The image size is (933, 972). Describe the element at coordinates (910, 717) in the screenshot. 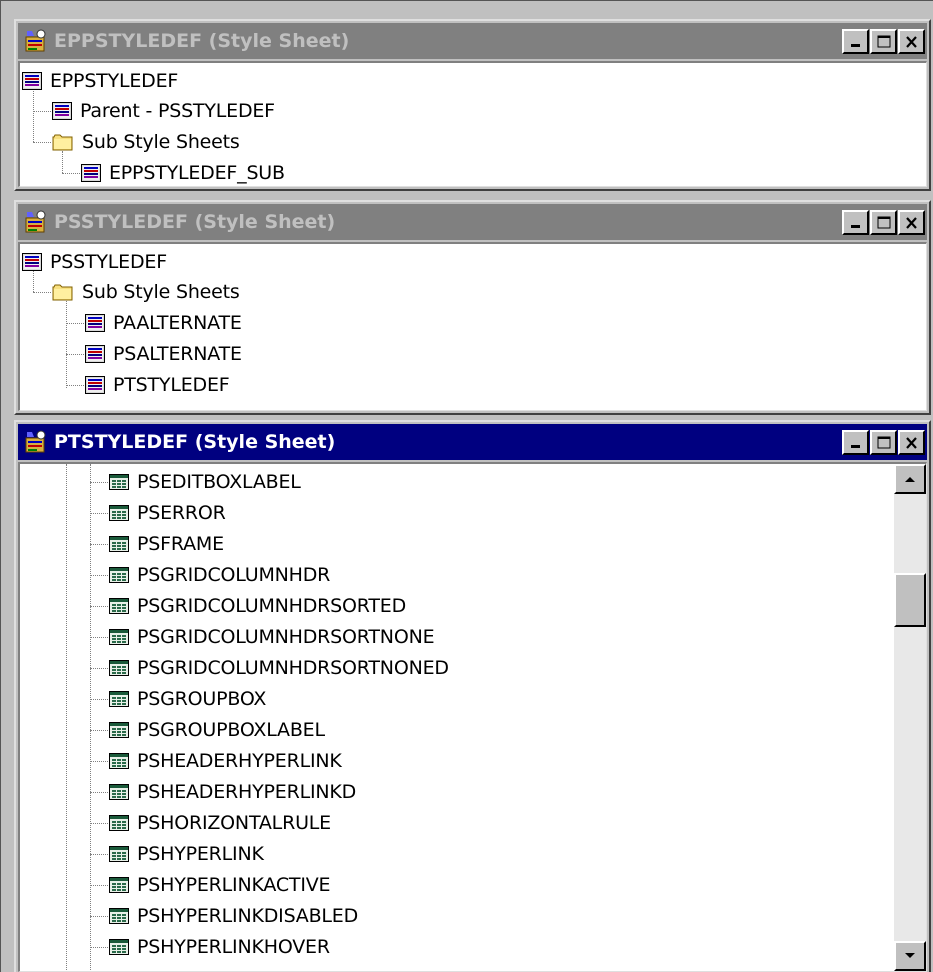

I see `vertical-scrollbar` at that location.